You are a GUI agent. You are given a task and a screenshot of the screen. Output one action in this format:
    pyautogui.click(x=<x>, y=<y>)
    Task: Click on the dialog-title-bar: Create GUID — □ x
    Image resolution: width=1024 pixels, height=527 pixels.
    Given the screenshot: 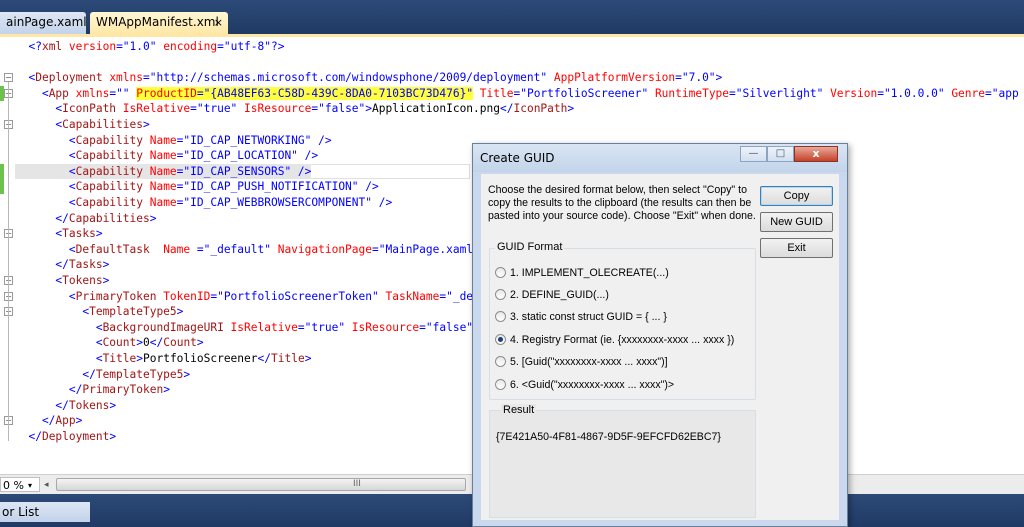 What is the action you would take?
    pyautogui.click(x=660, y=158)
    